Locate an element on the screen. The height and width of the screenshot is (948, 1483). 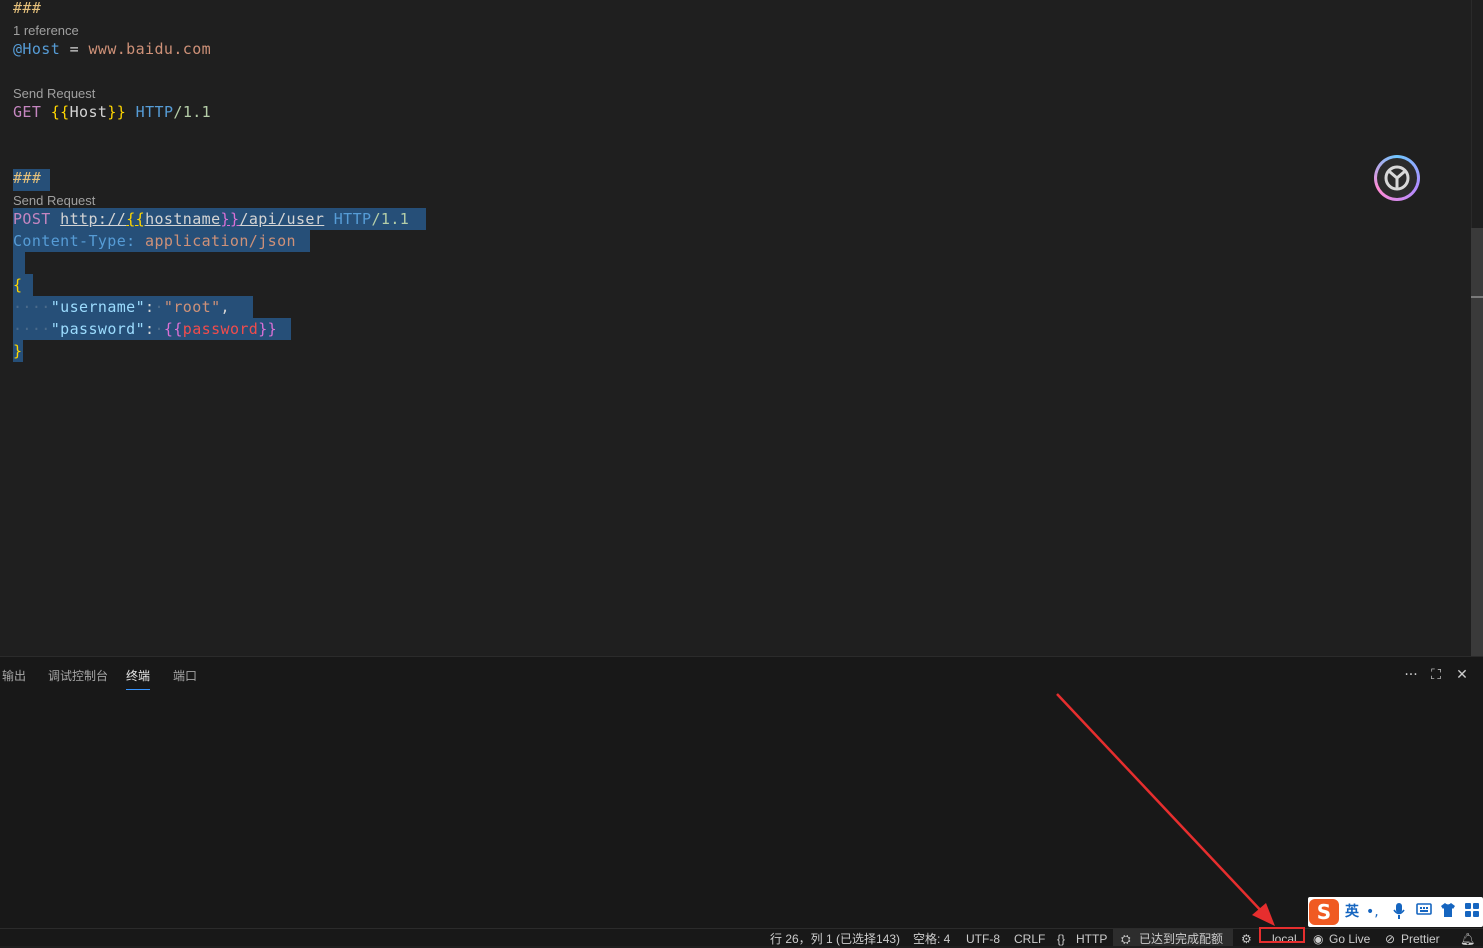
scrollbar-cursor-marker is located at coordinates (1477, 297).